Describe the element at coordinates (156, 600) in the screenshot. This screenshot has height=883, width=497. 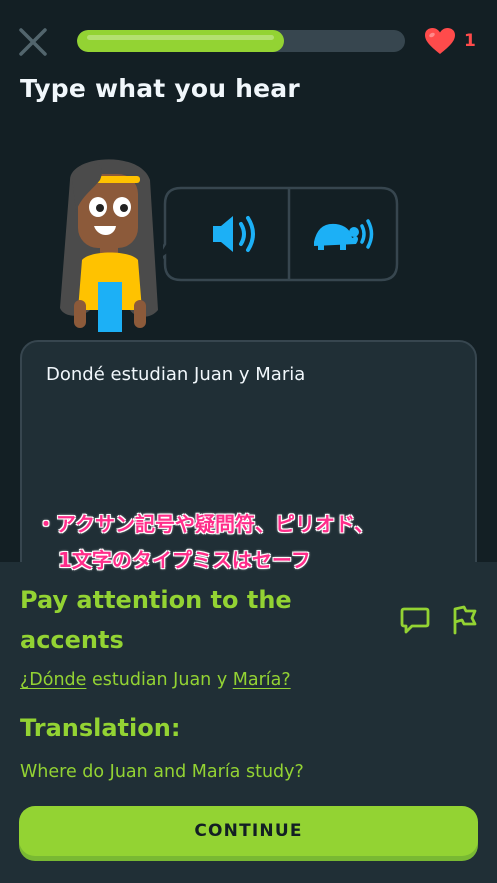
I see `feedback-heading-line-1: Pay attention to the` at that location.